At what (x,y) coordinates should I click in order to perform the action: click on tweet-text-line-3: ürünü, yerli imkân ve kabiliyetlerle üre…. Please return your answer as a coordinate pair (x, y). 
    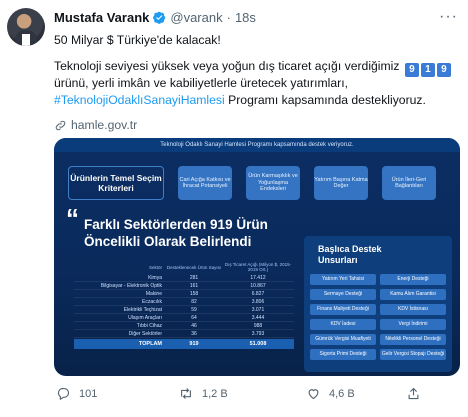
    Looking at the image, I should click on (201, 83).